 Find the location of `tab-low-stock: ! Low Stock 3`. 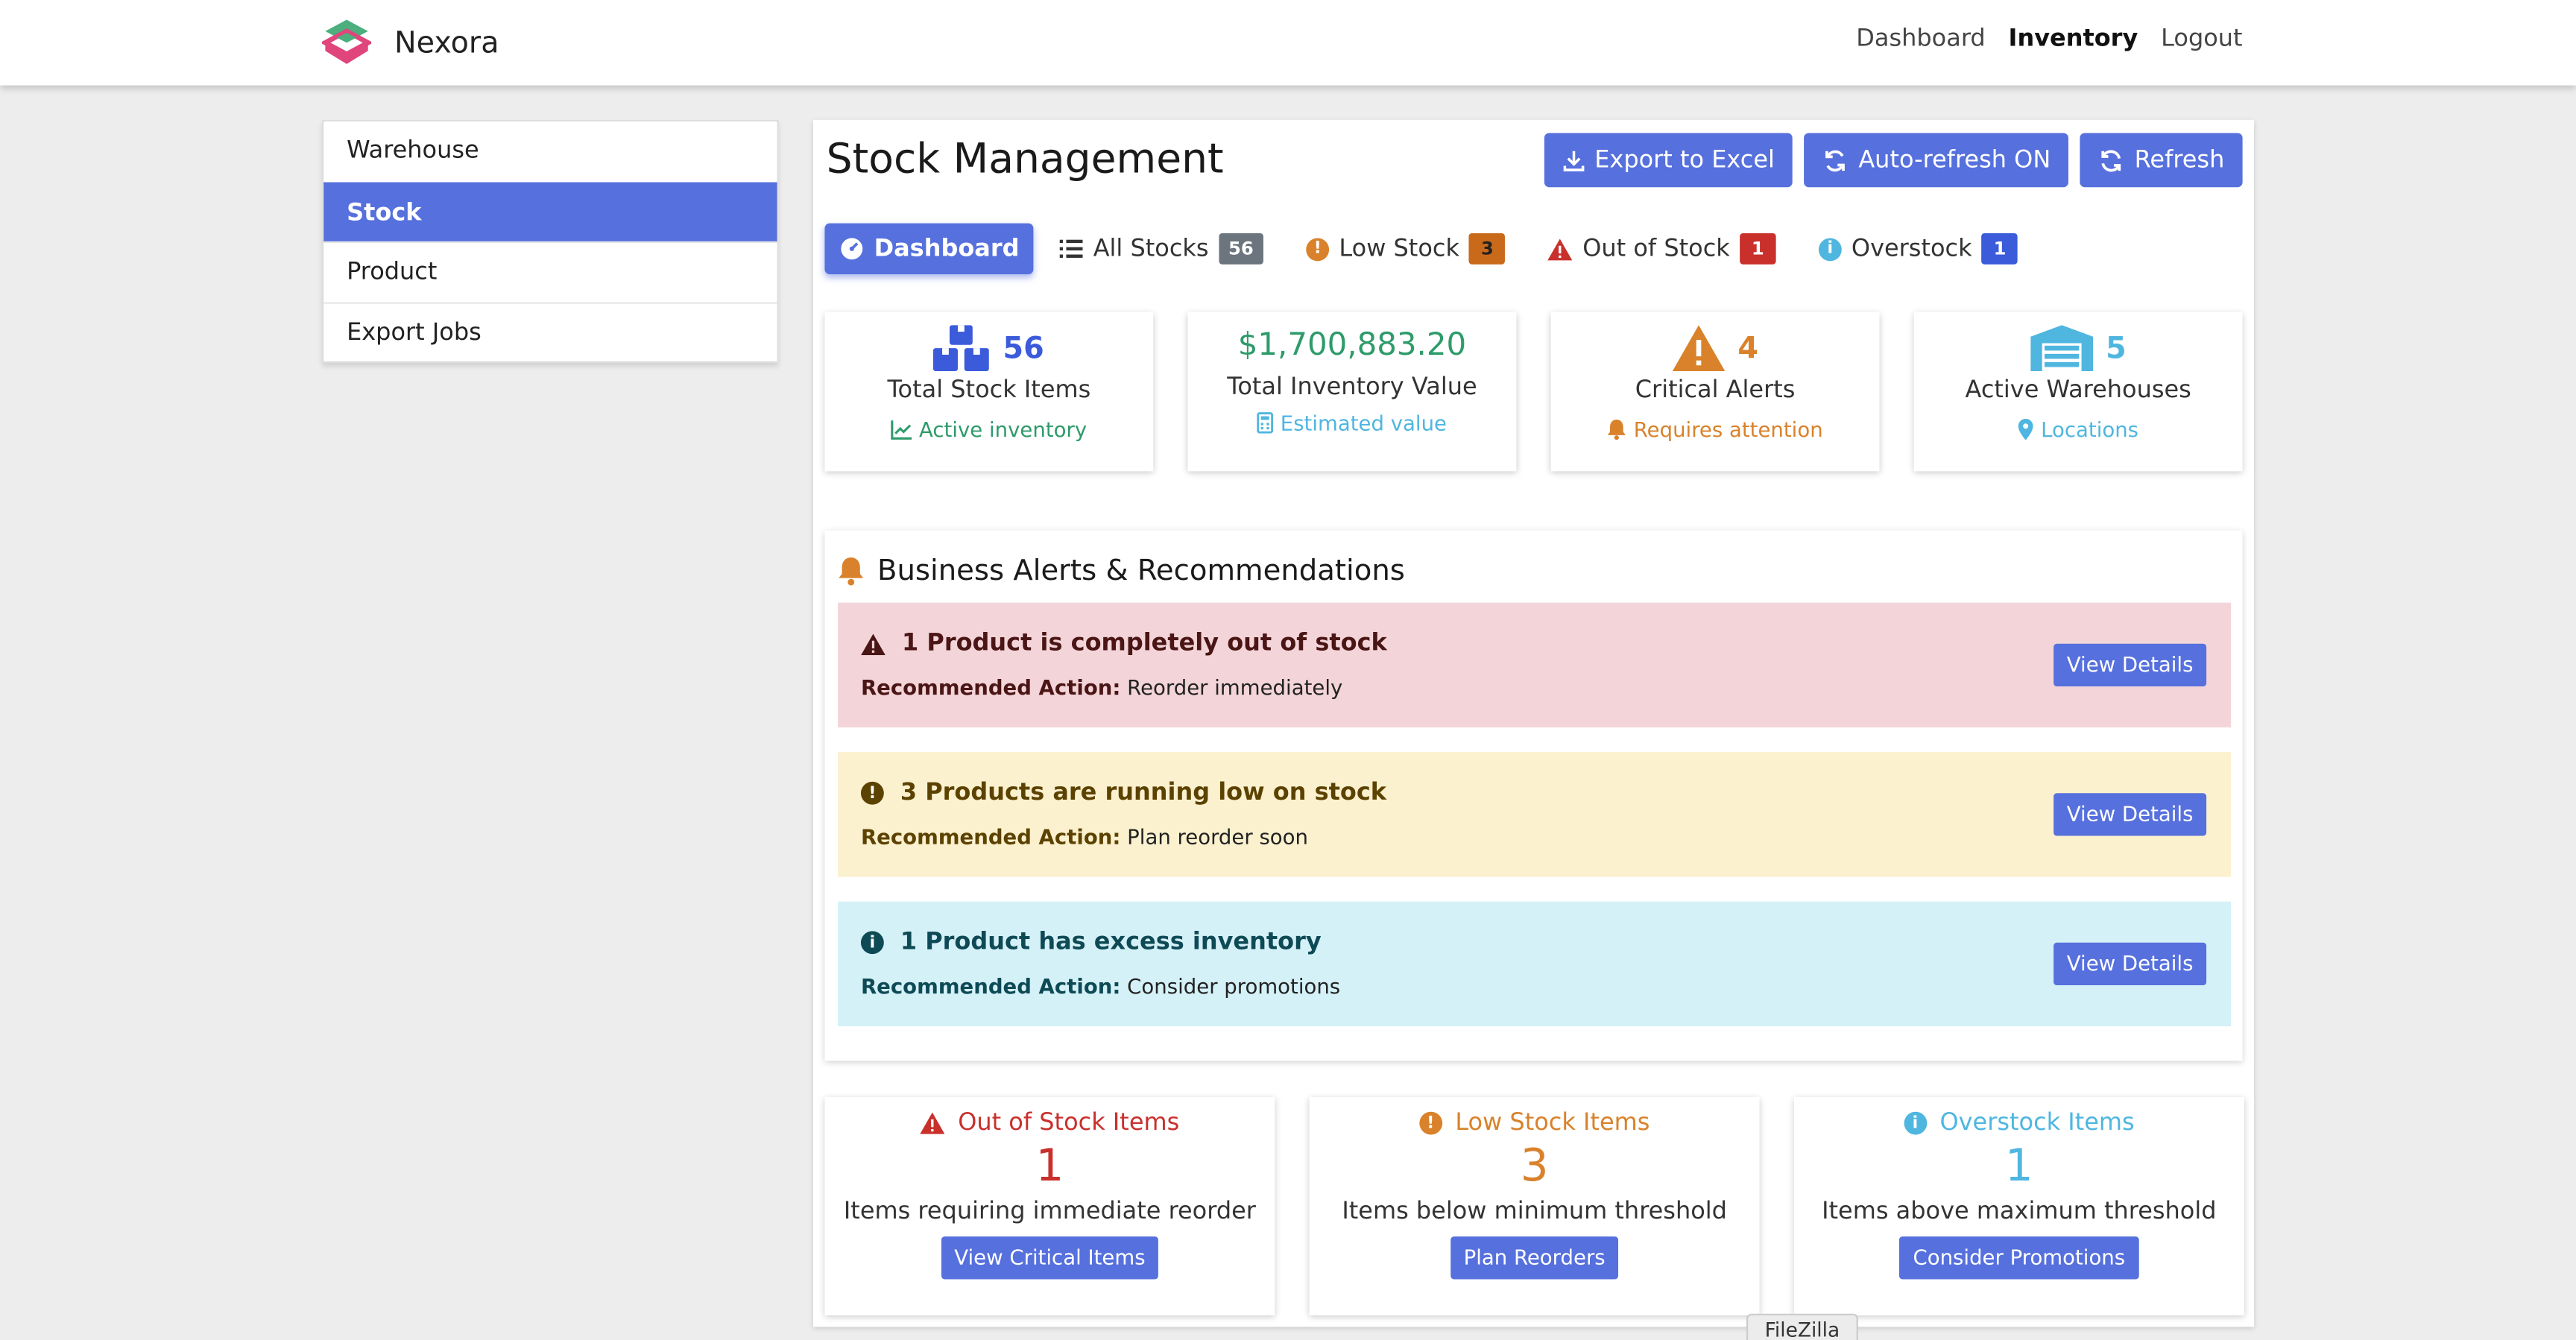

tab-low-stock: ! Low Stock 3 is located at coordinates (1406, 249).